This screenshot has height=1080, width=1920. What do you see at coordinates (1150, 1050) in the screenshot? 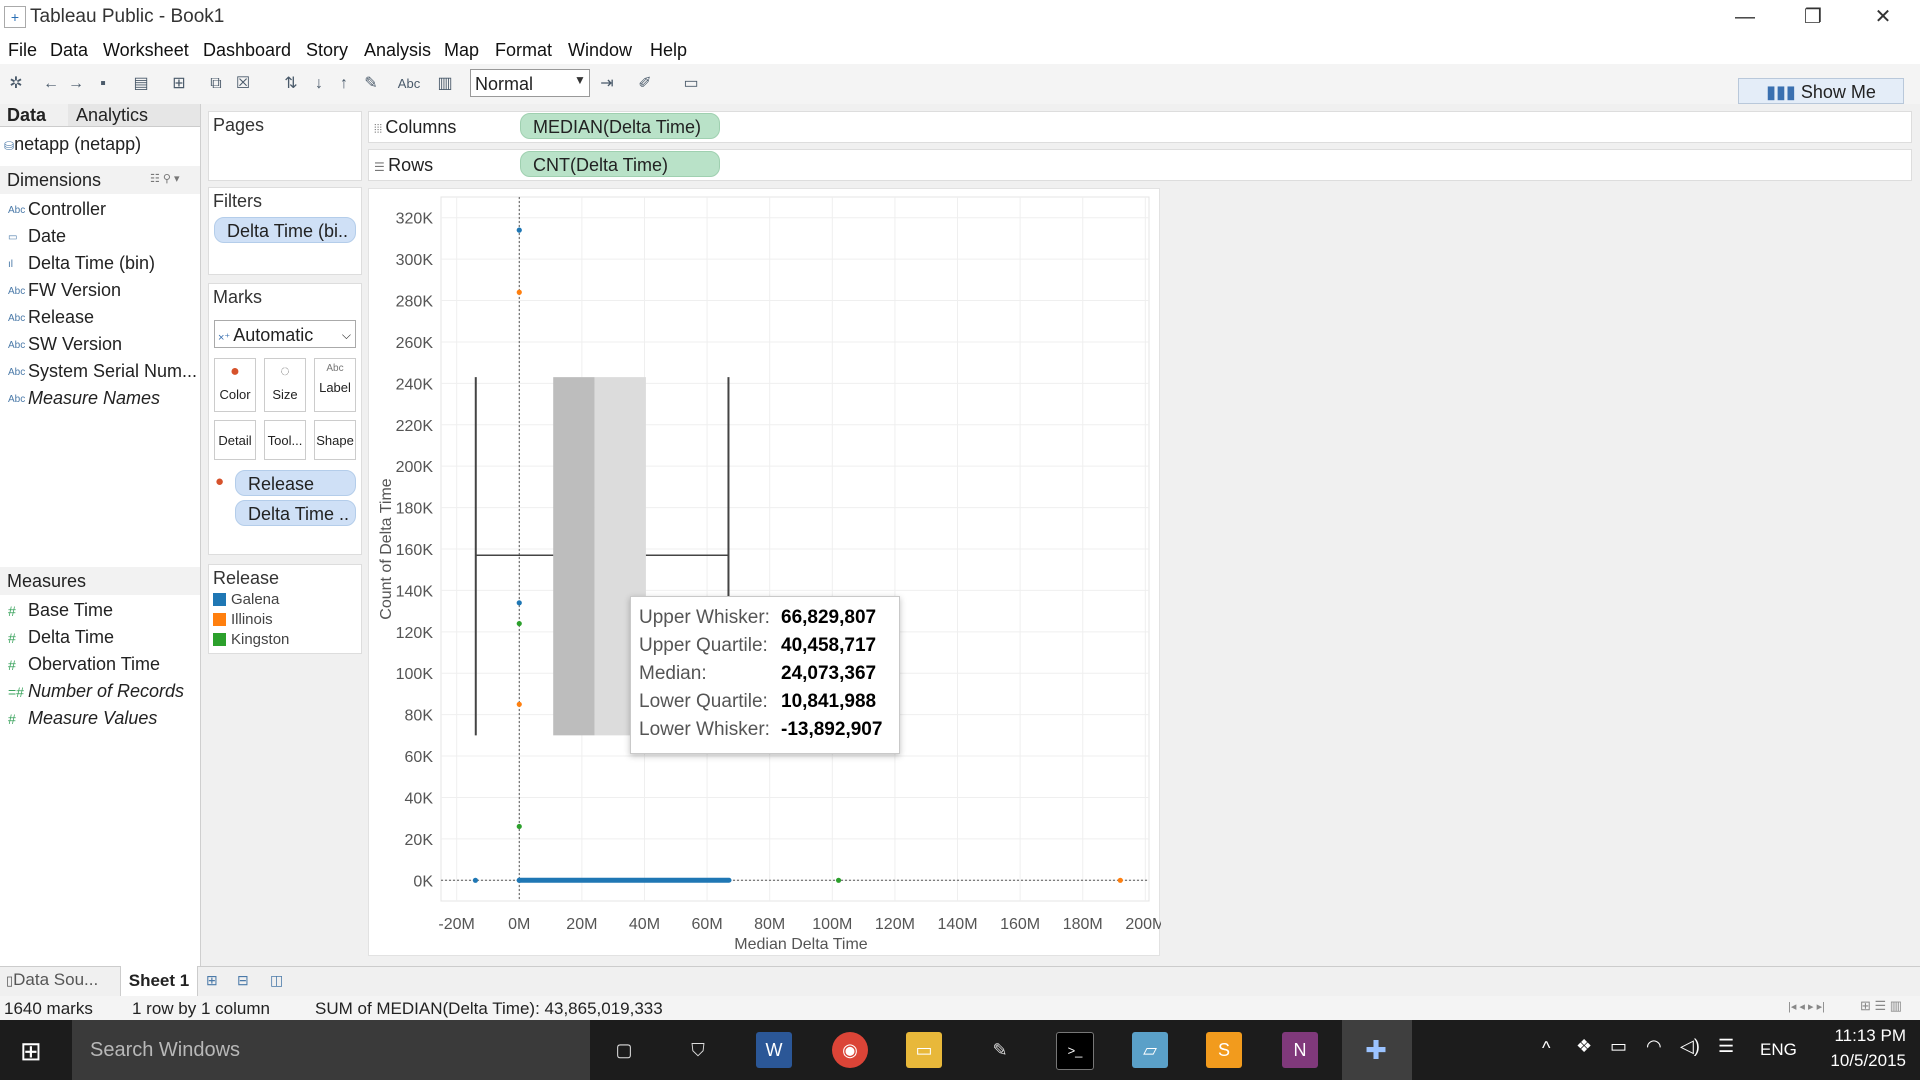
I see `notes-icon: ▱` at bounding box center [1150, 1050].